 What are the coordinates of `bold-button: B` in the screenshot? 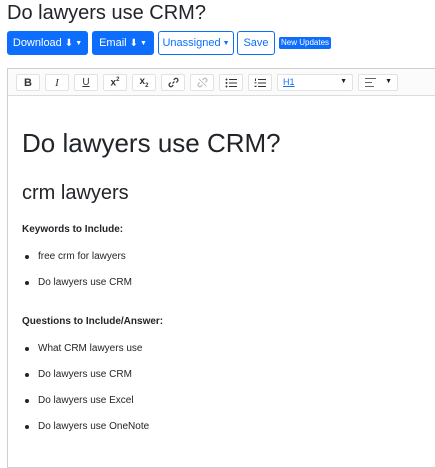 It's located at (28, 82).